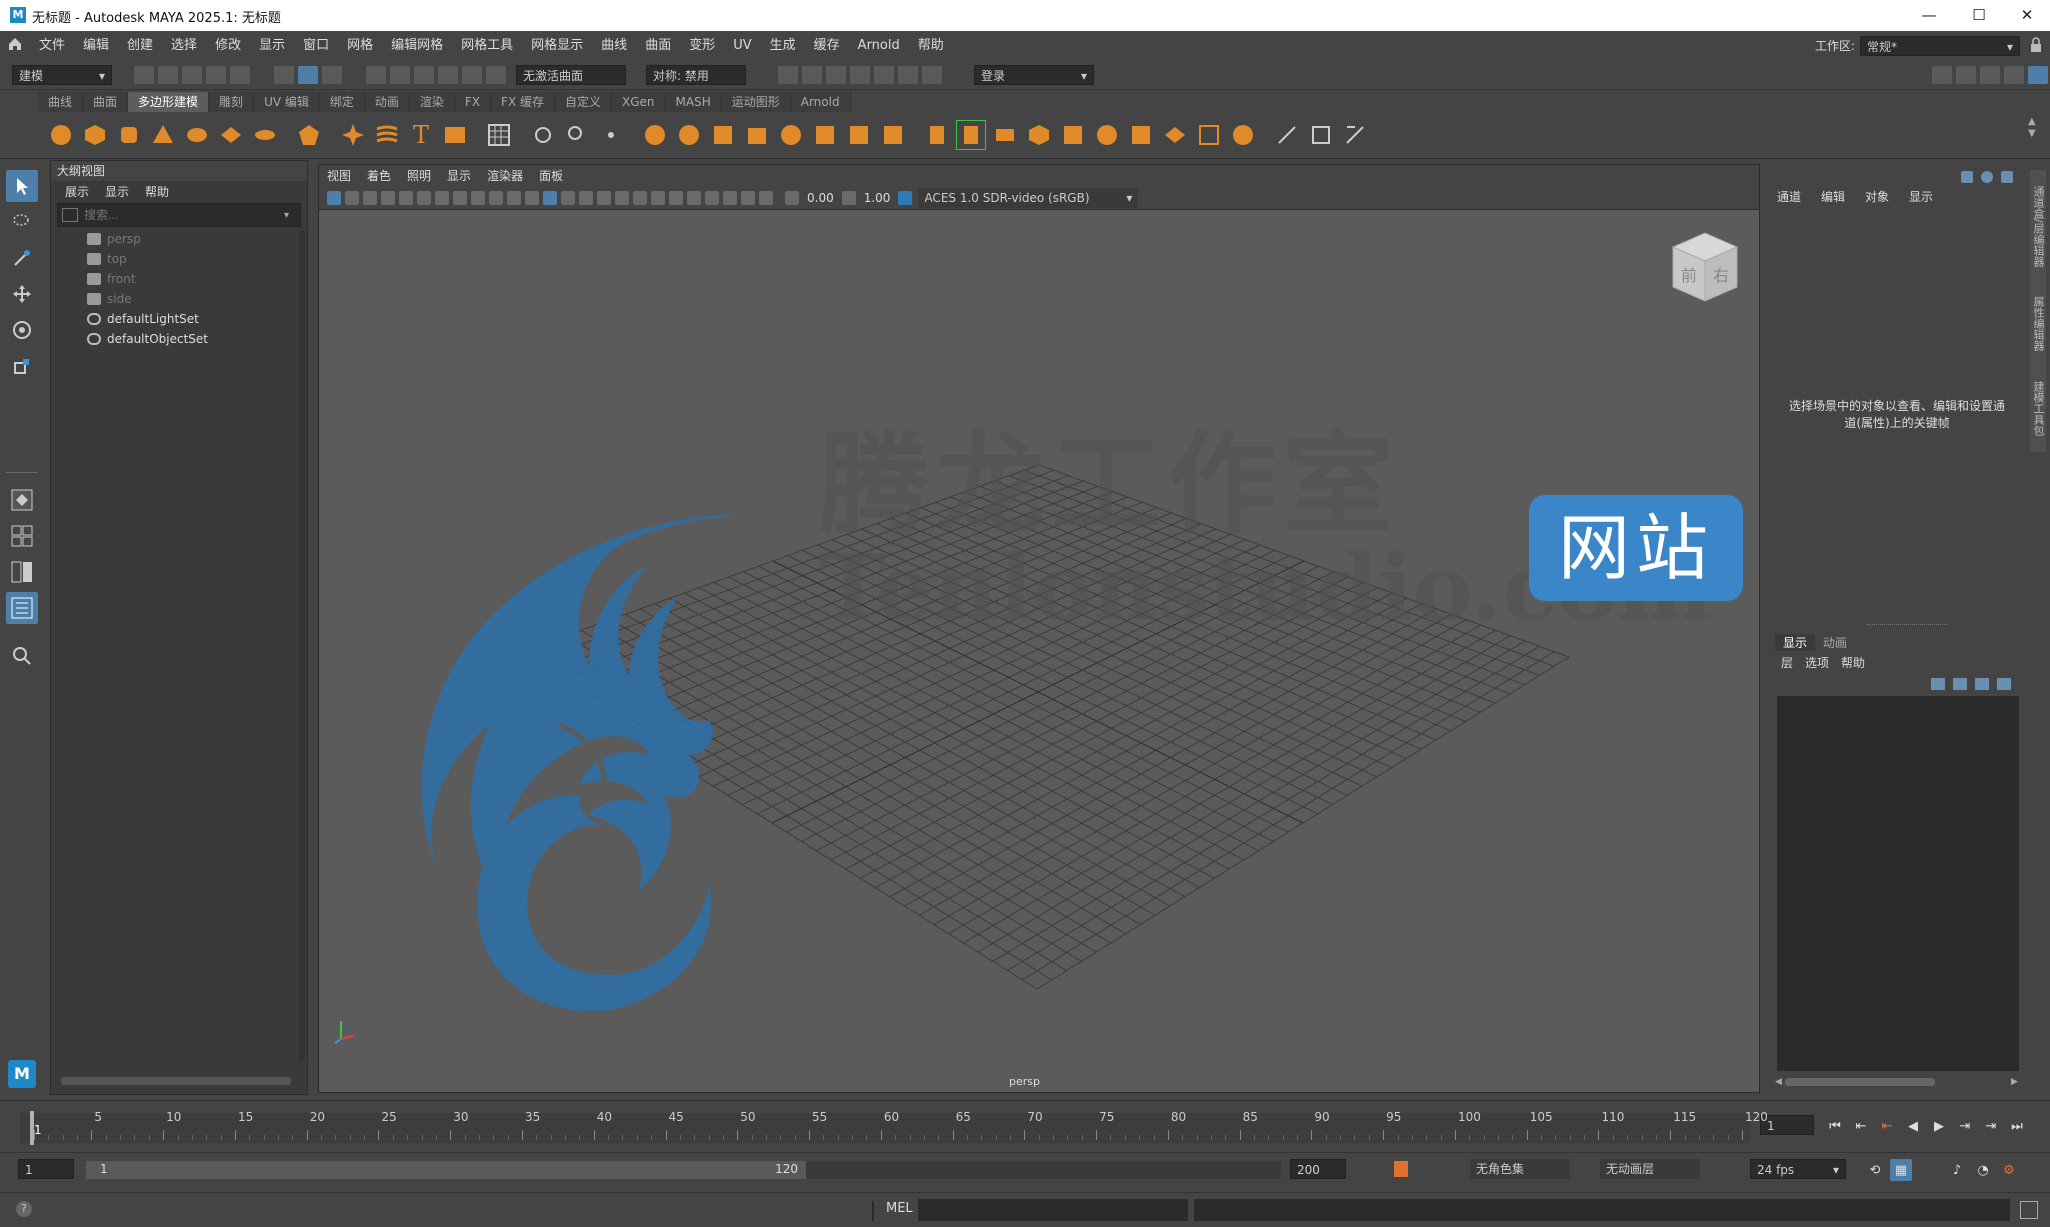  What do you see at coordinates (448, 75) in the screenshot?
I see `snap-view-icon` at bounding box center [448, 75].